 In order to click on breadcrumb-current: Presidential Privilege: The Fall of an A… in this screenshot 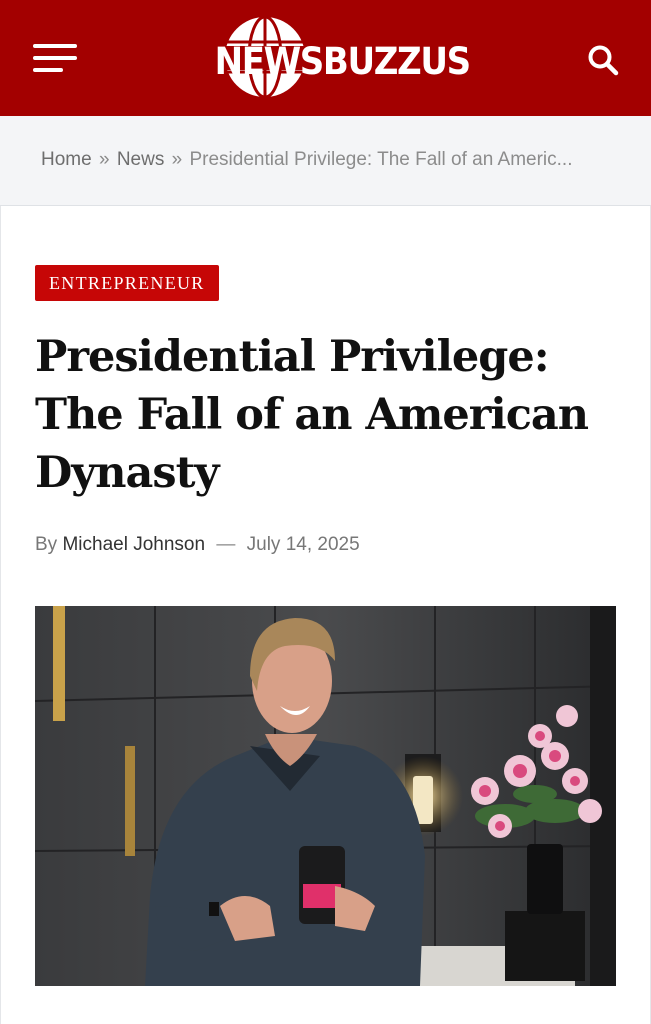, I will do `click(381, 159)`.